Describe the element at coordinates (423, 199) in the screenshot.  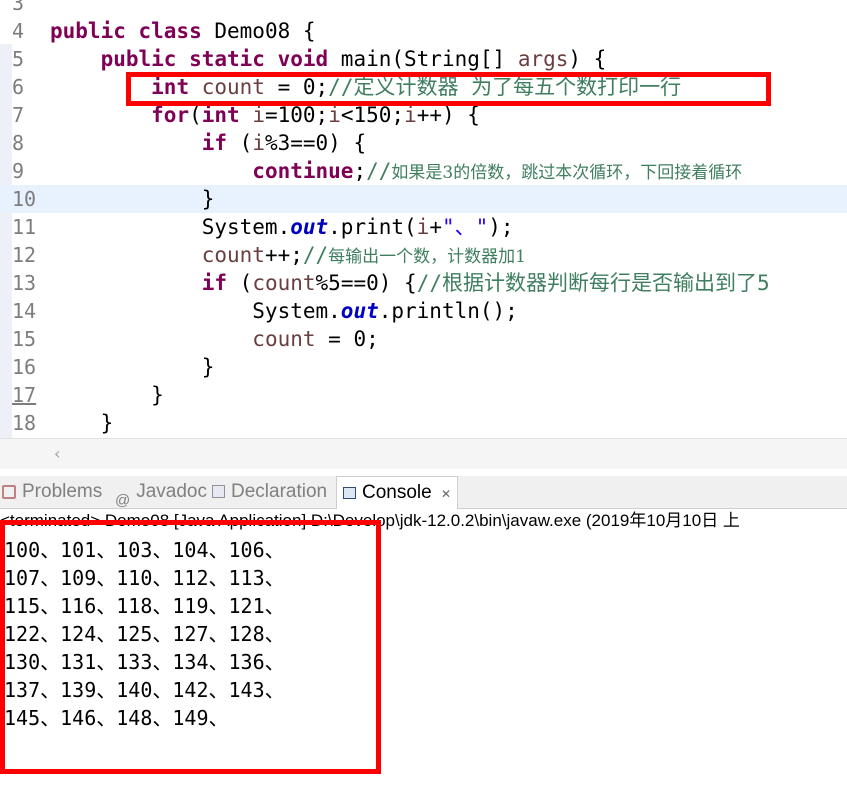
I see `code-line: 10 }` at that location.